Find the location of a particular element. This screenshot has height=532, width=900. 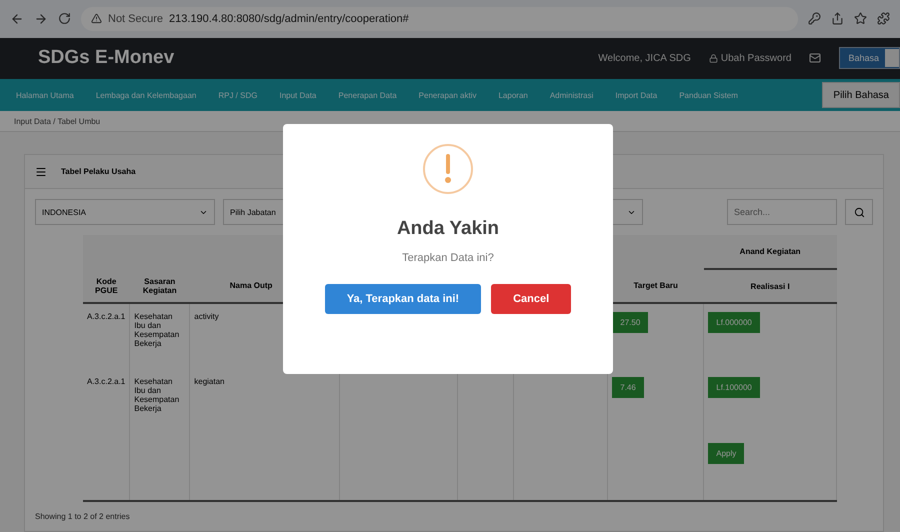

realisation-button: Lf.000000 is located at coordinates (734, 323).